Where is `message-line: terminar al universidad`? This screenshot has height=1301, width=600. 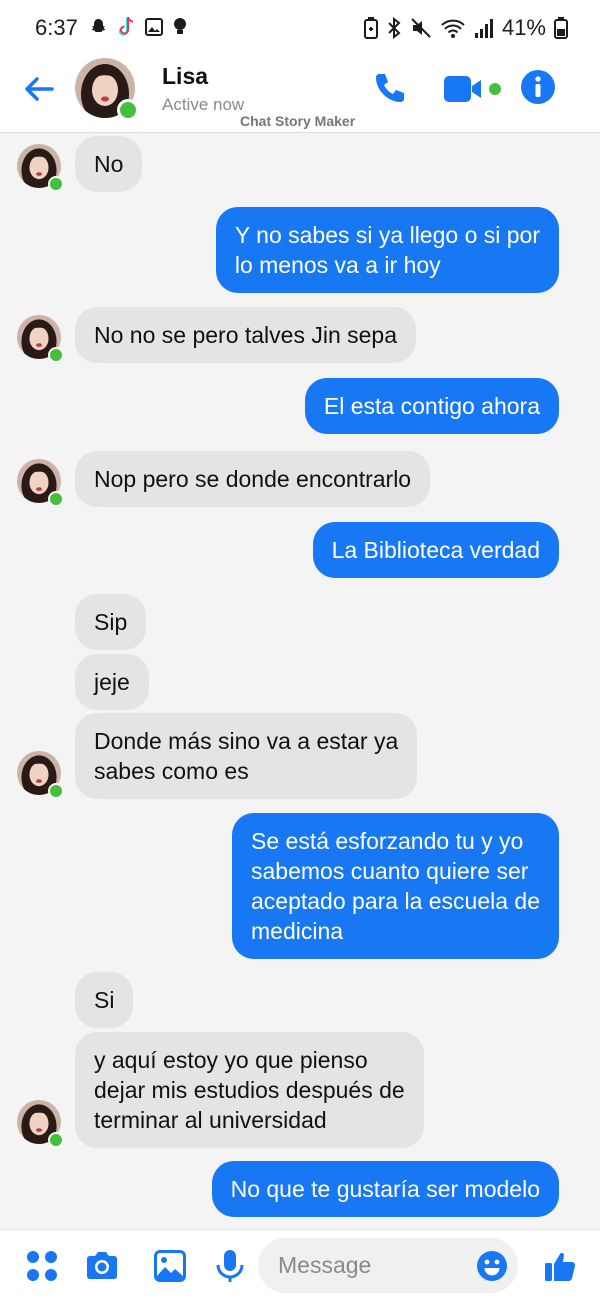 message-line: terminar al universidad is located at coordinates (210, 1120).